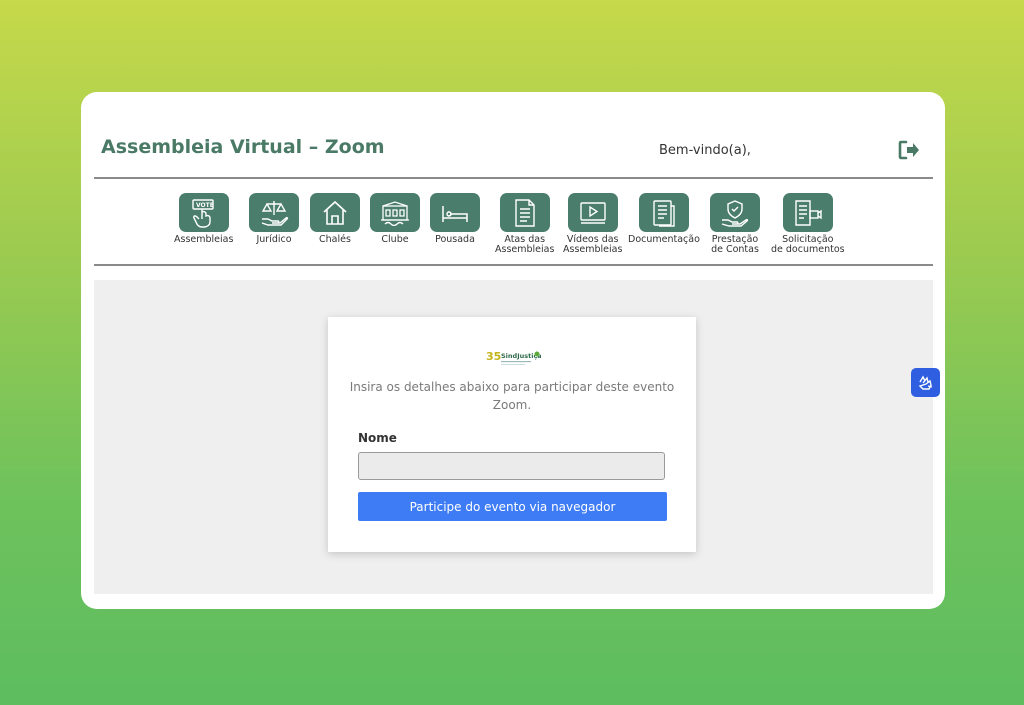 The width and height of the screenshot is (1024, 705). Describe the element at coordinates (395, 239) in the screenshot. I see `nav-label: Clube` at that location.